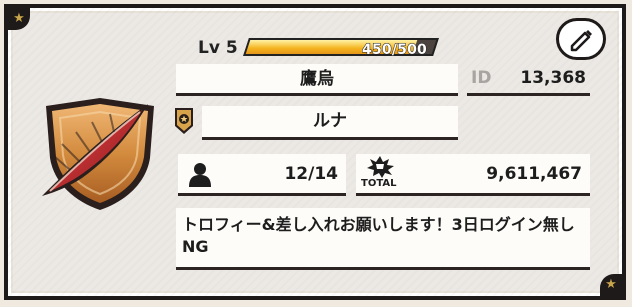 The image size is (632, 307). What do you see at coordinates (553, 78) in the screenshot?
I see `id-value: 13,368` at bounding box center [553, 78].